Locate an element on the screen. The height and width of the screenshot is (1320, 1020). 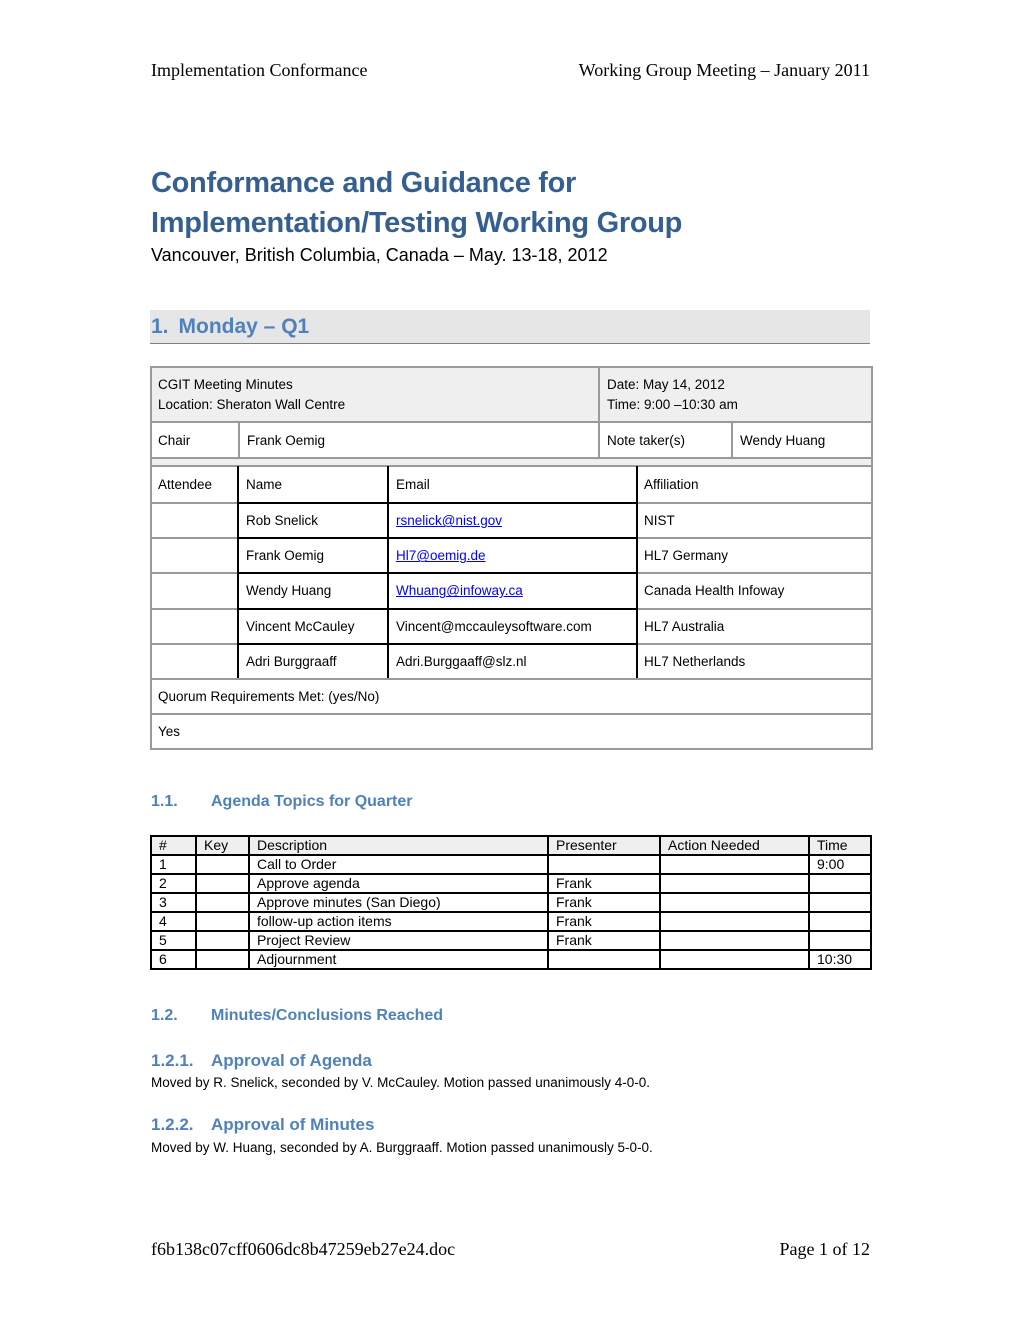
agenda-col-header: # is located at coordinates (173, 845).